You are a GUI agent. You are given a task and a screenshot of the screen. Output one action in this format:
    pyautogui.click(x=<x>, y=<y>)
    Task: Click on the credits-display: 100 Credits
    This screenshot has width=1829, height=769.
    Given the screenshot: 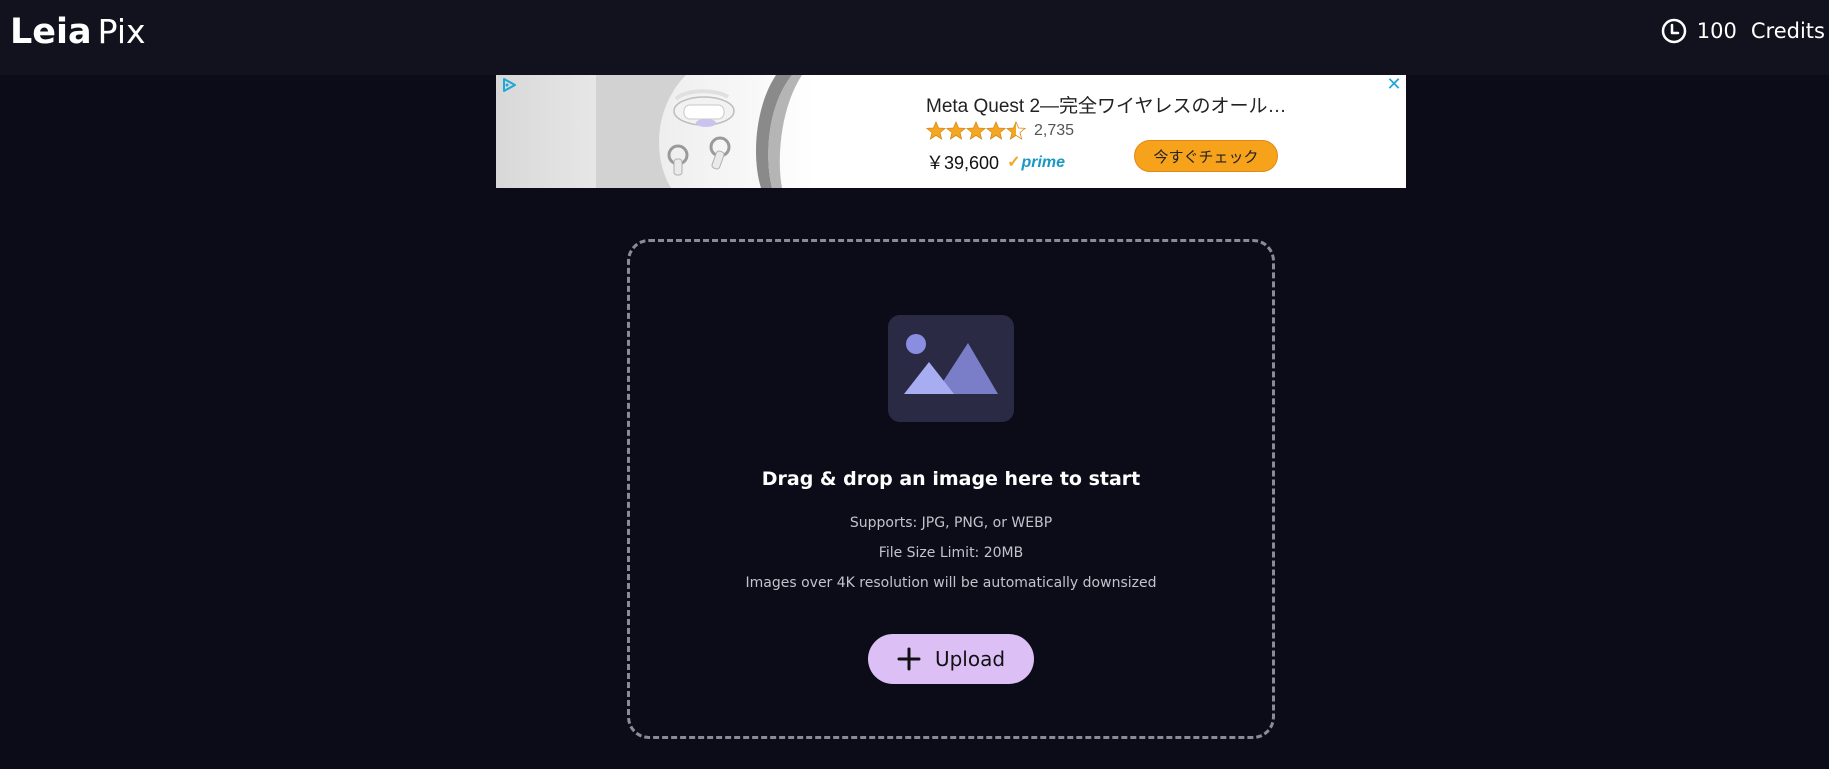 What is the action you would take?
    pyautogui.click(x=1743, y=31)
    